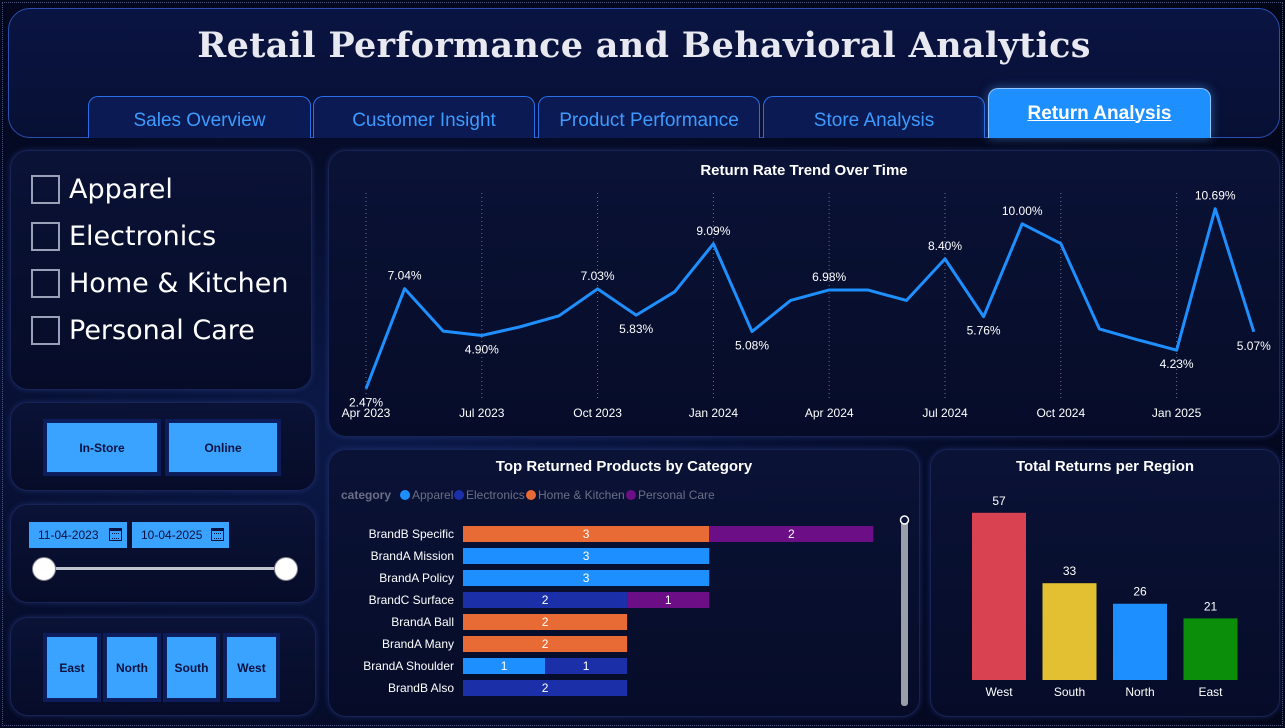 This screenshot has width=1285, height=728. Describe the element at coordinates (482, 350) in the screenshot. I see `data-label: 4.90%` at that location.